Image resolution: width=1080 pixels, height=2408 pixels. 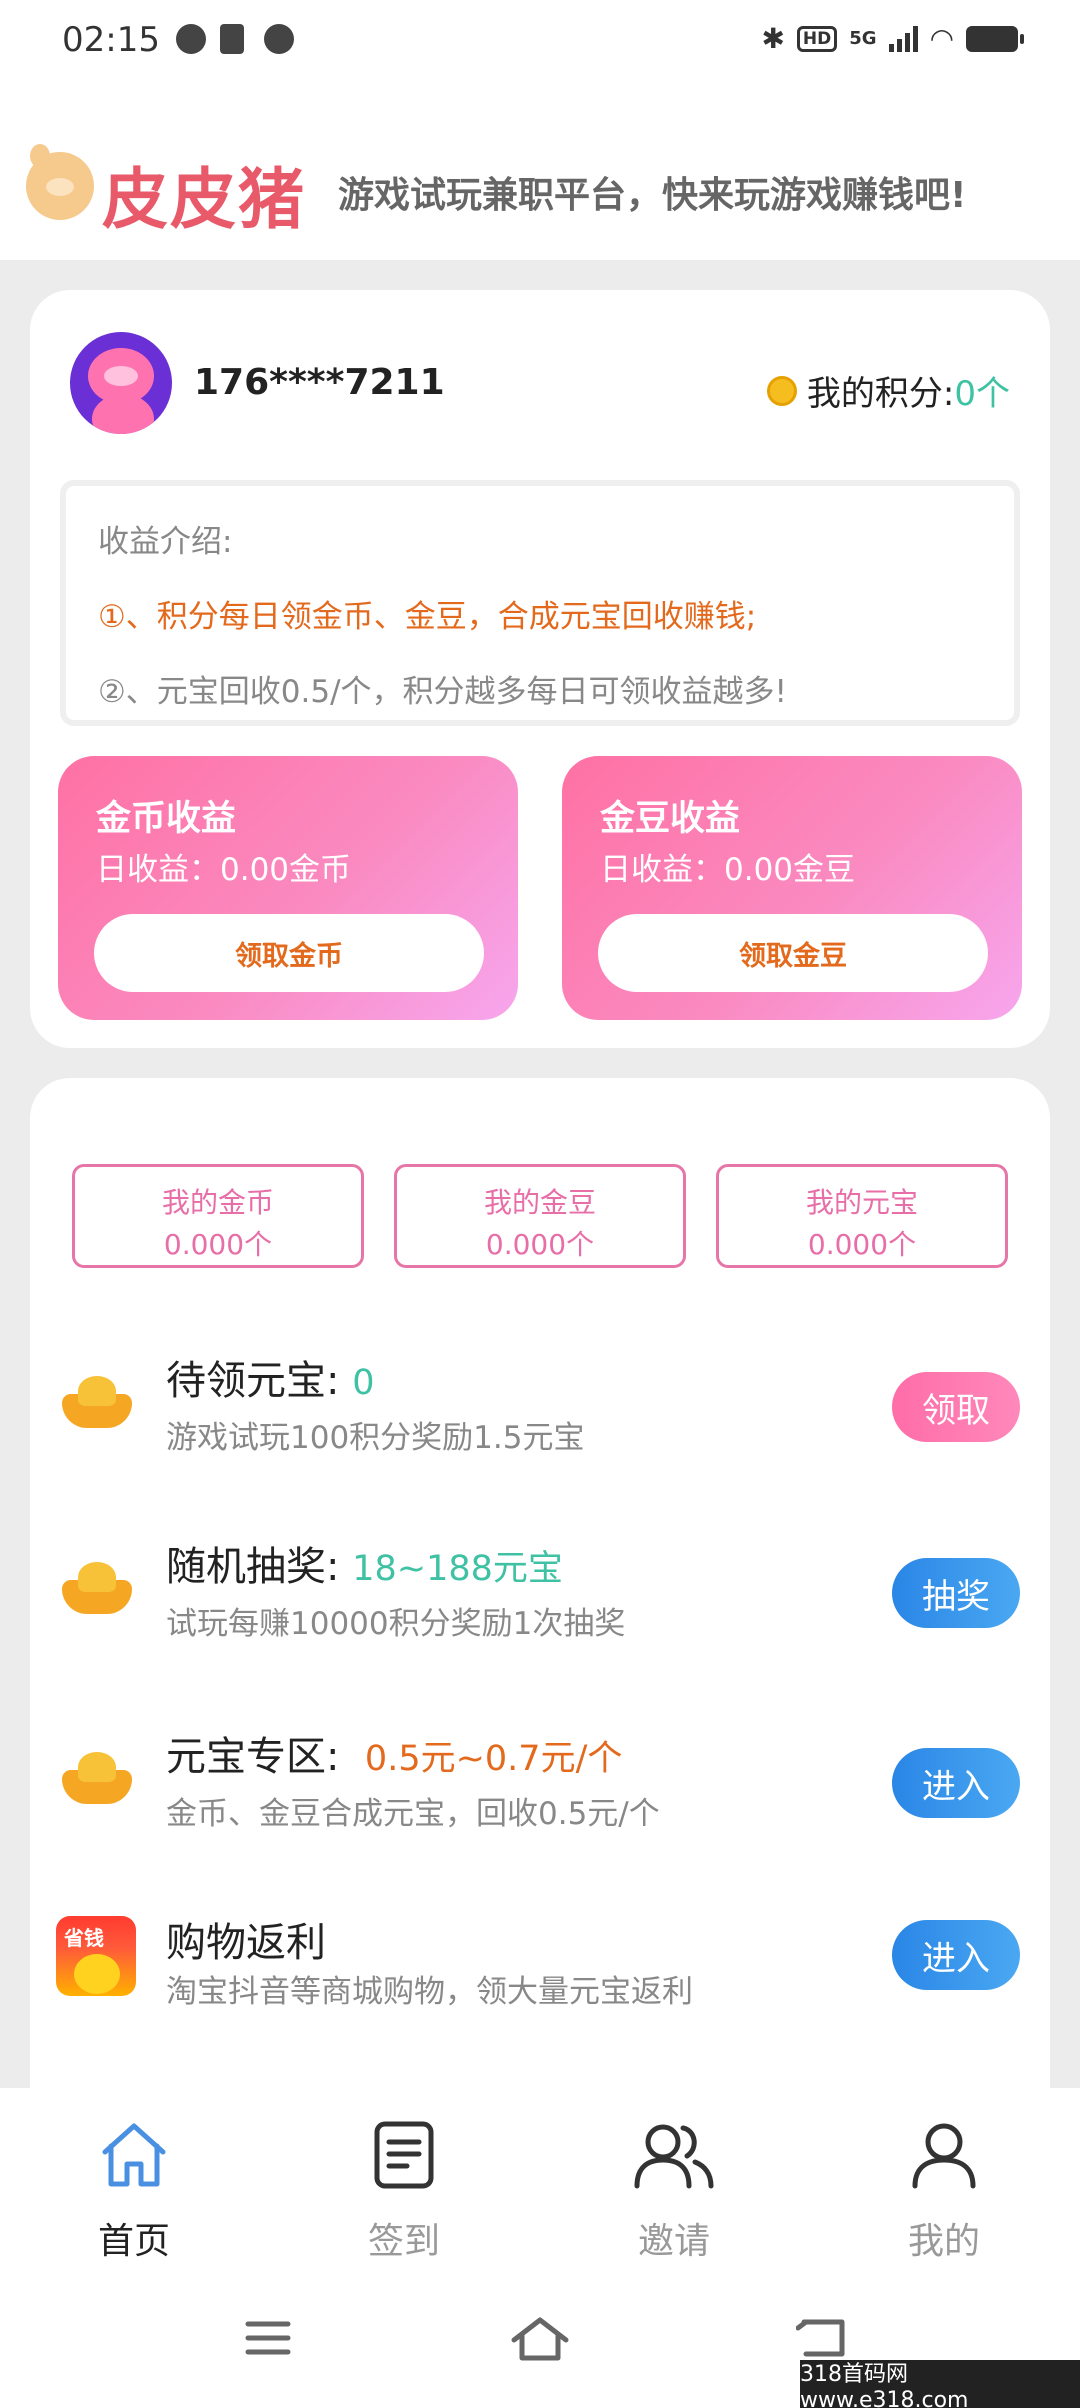 I want to click on earn-title: 金豆收益, so click(x=670, y=819).